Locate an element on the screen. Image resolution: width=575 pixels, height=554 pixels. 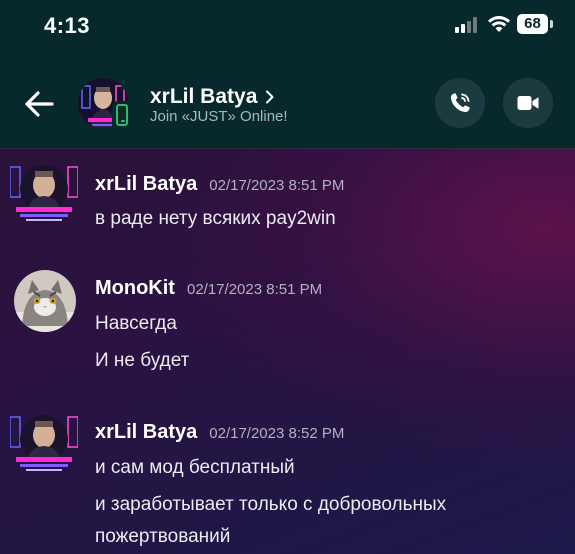
message-text: И не будет is located at coordinates (142, 361).